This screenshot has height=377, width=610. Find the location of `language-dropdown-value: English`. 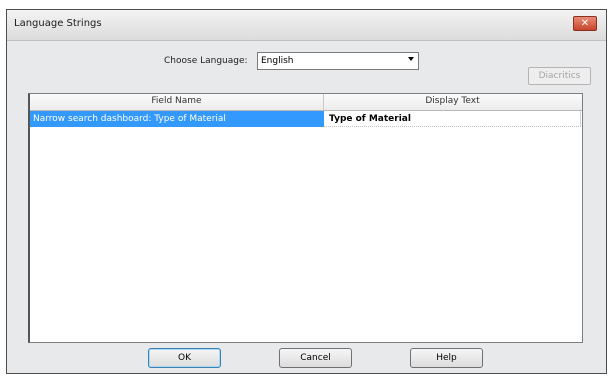

language-dropdown-value: English is located at coordinates (277, 61).